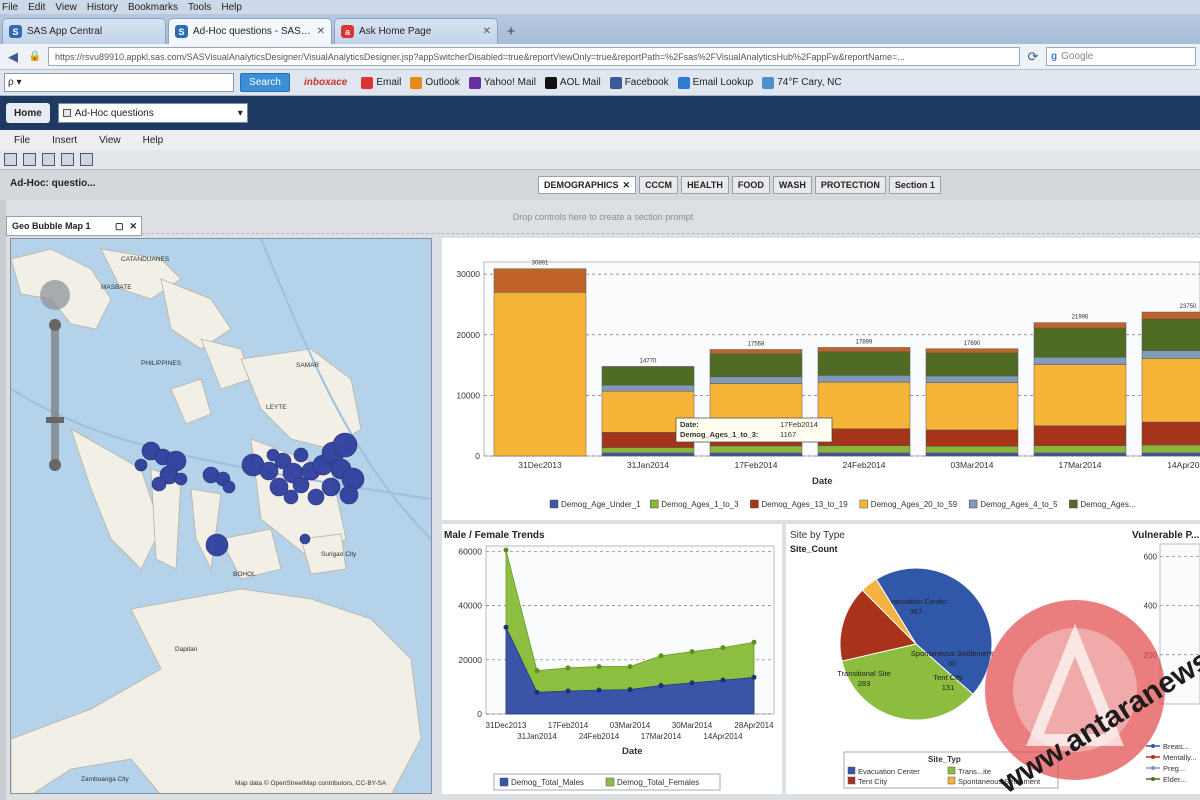 The height and width of the screenshot is (800, 1200). What do you see at coordinates (102, 7) in the screenshot?
I see `browser-menu-history: History` at bounding box center [102, 7].